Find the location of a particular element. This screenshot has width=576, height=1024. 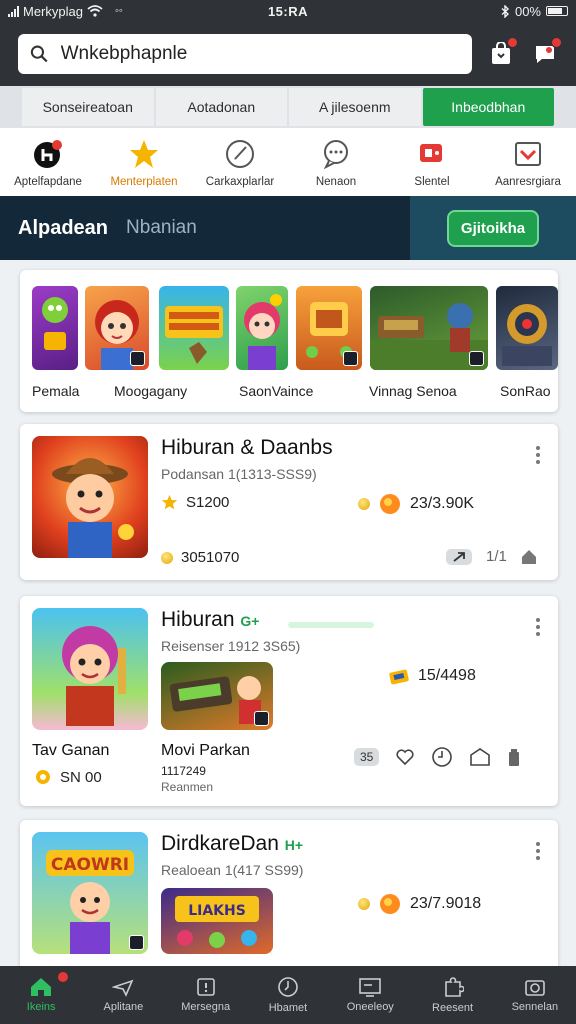

rating-value: S1200 is located at coordinates (208, 502).